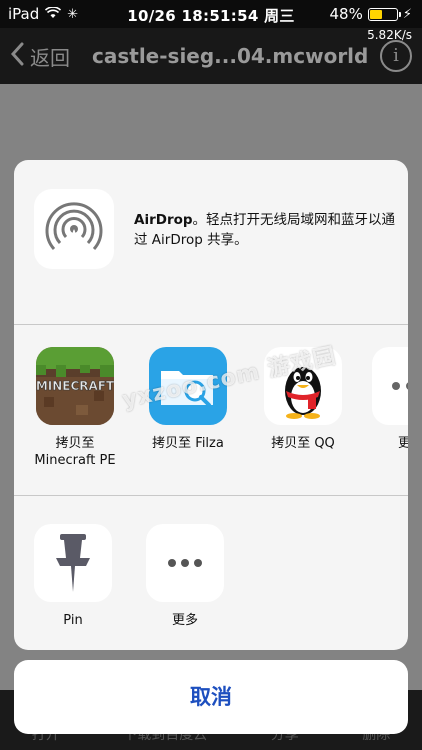 This screenshot has width=422, height=750. What do you see at coordinates (50, 58) in the screenshot?
I see `back-label: 返回` at bounding box center [50, 58].